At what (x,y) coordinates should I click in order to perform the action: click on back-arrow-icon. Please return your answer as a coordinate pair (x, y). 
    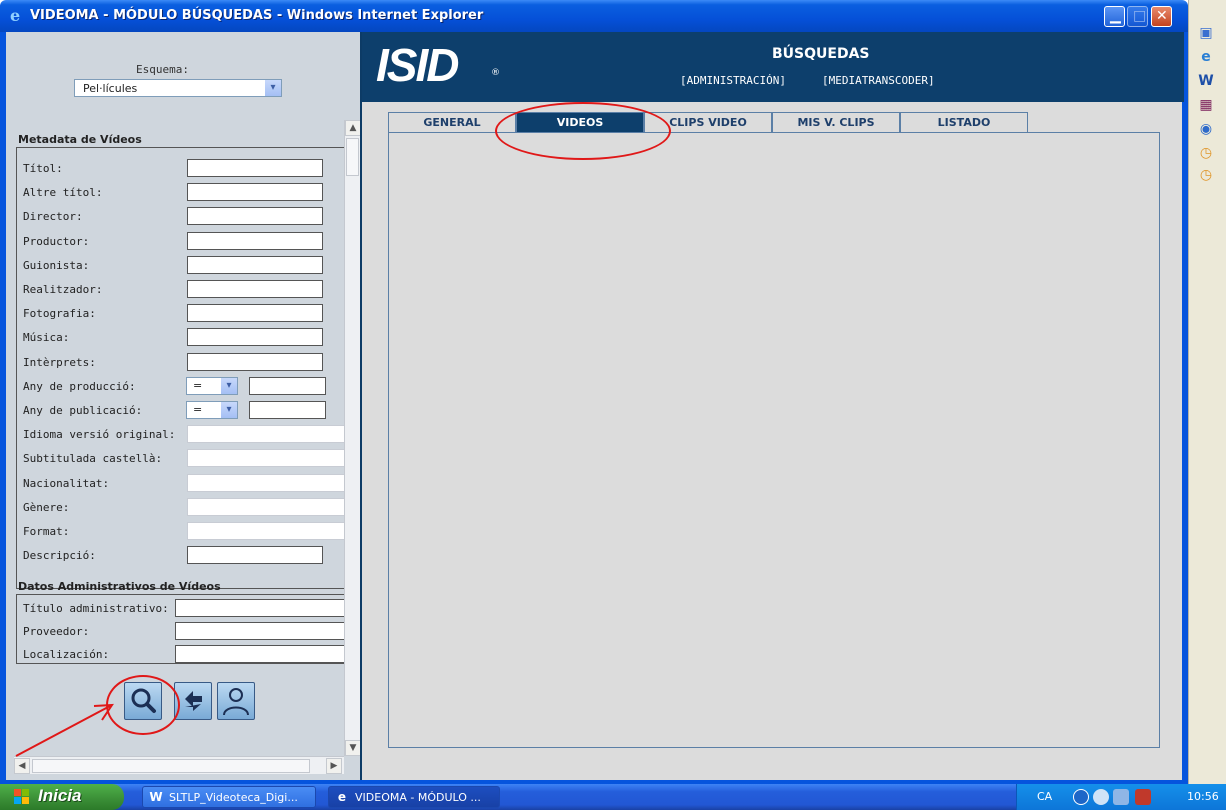
    Looking at the image, I should click on (1081, 797).